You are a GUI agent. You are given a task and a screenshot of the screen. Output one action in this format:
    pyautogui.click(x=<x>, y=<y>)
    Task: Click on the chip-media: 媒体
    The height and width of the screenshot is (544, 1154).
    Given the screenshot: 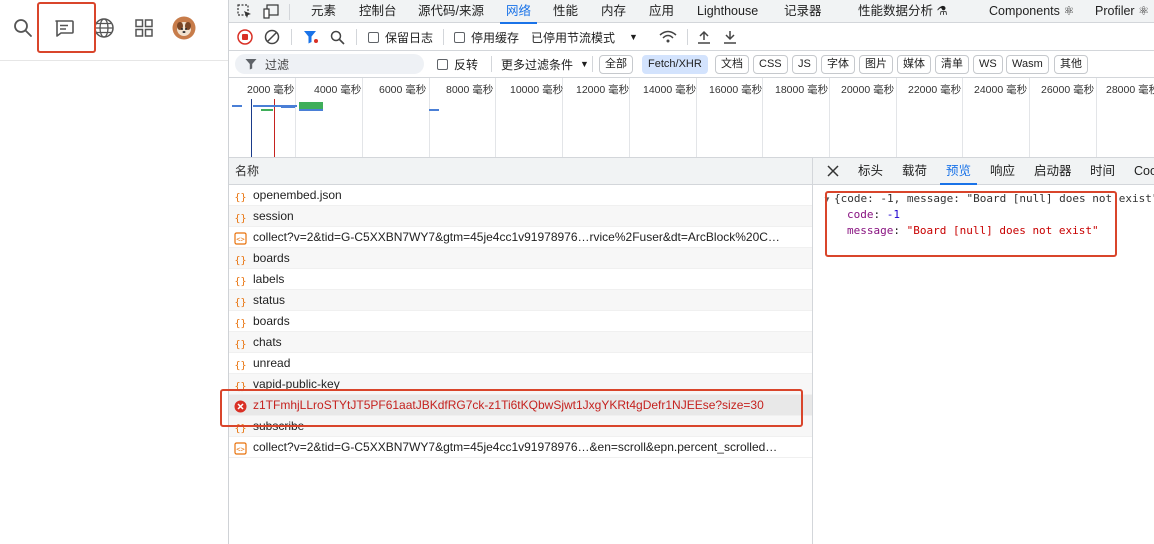 What is the action you would take?
    pyautogui.click(x=914, y=64)
    